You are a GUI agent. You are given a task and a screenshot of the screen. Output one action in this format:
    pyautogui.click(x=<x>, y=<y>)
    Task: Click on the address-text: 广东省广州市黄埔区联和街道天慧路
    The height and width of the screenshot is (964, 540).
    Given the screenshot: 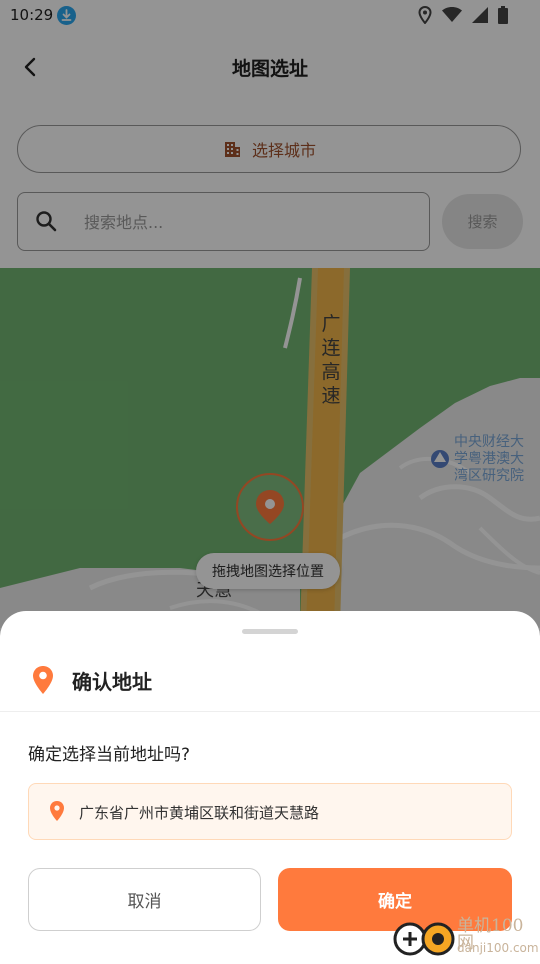 What is the action you would take?
    pyautogui.click(x=199, y=813)
    